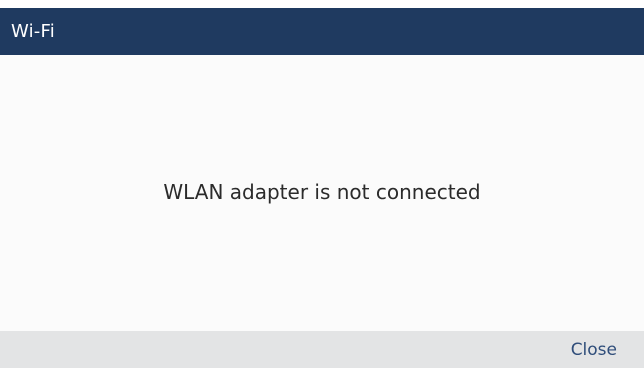  Describe the element at coordinates (597, 349) in the screenshot. I see `close-button: Close` at that location.